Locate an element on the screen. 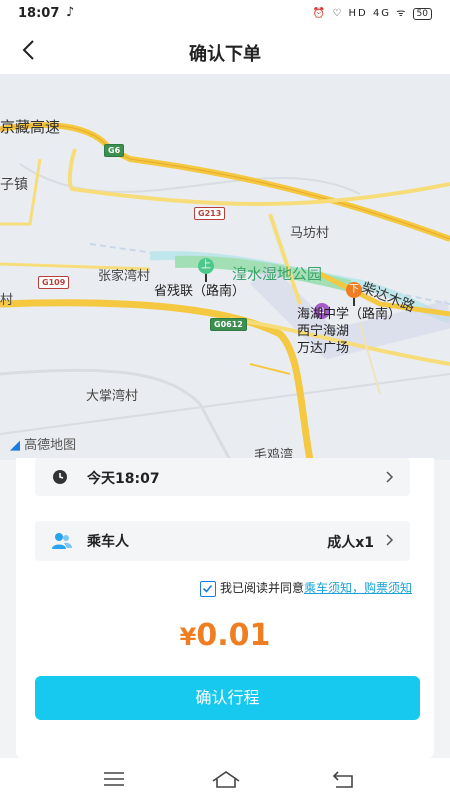 The width and height of the screenshot is (450, 800). price-amount: 0.01 is located at coordinates (233, 635).